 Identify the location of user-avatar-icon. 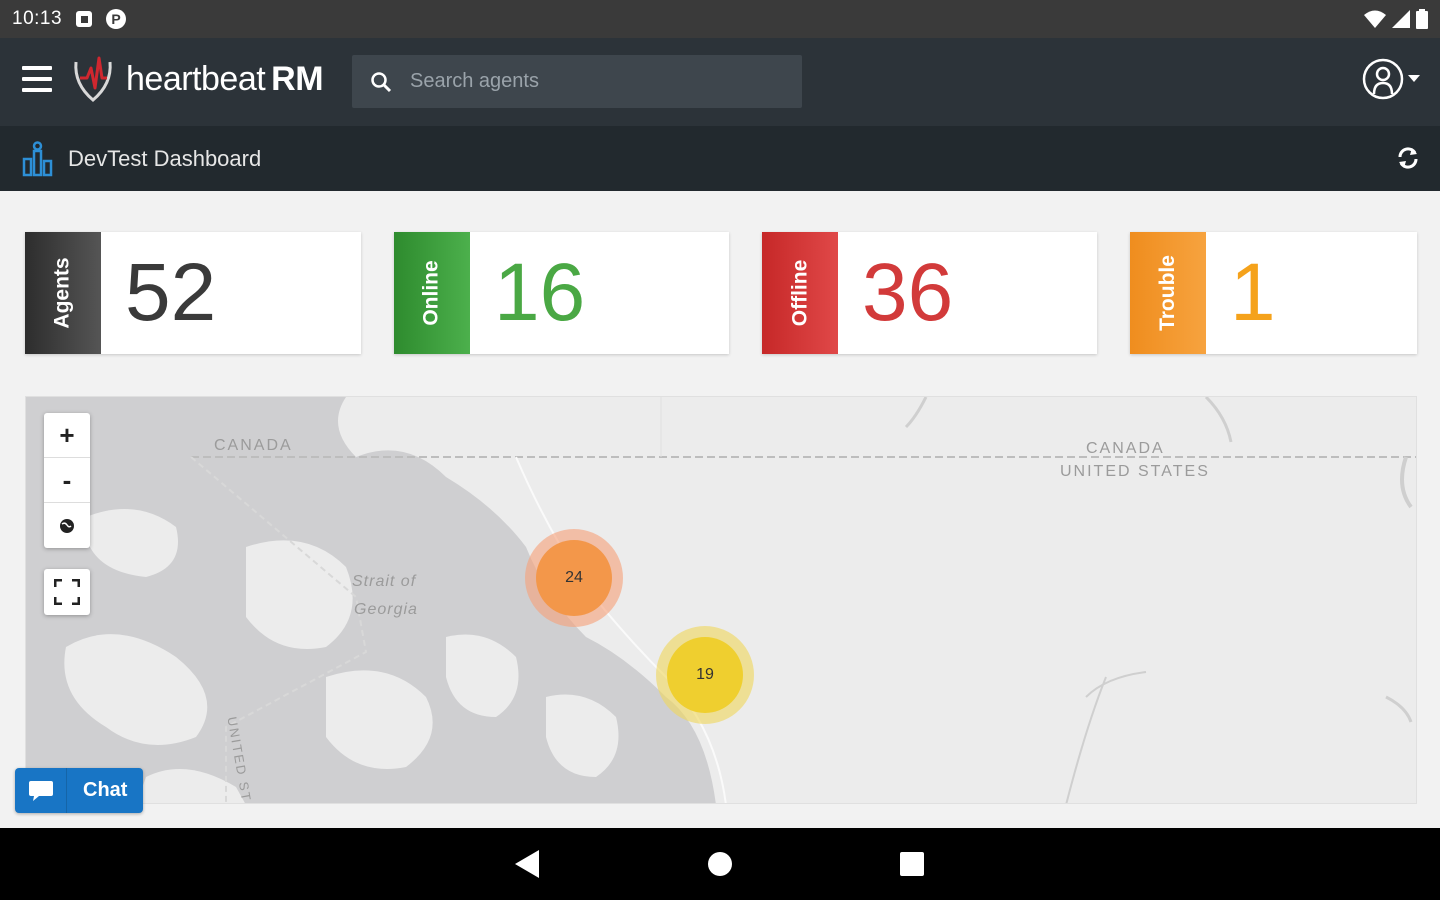
(1383, 79).